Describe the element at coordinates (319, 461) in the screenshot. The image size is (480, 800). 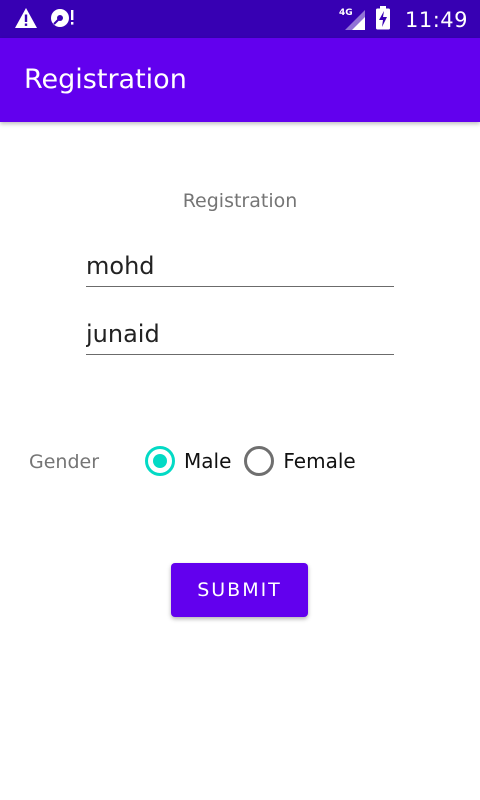
I see `radio-label-female: Female` at that location.